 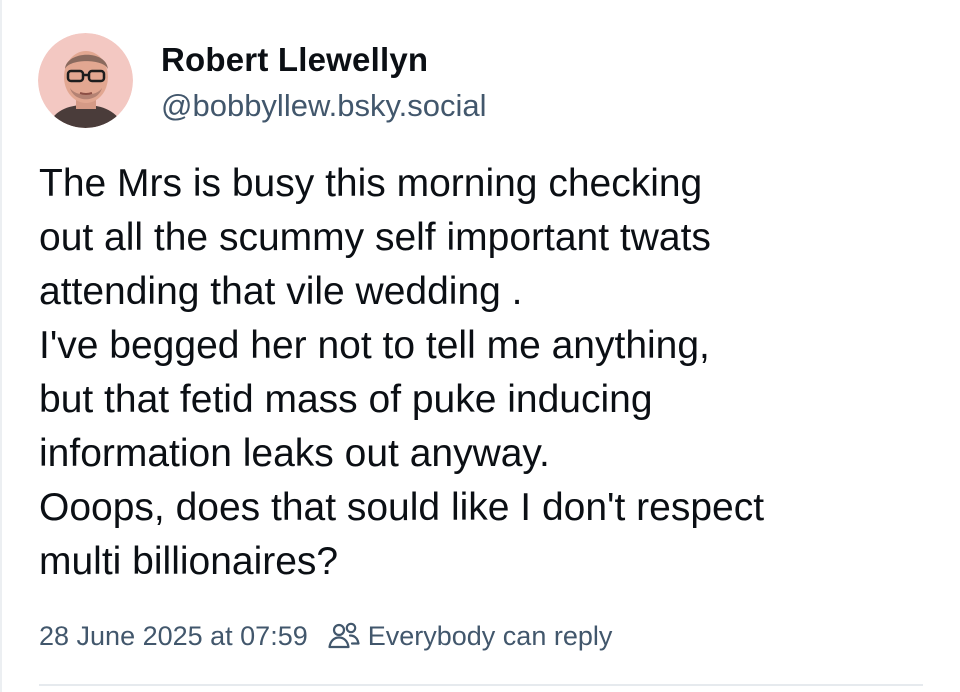 I want to click on post-timestamp: 28 June 2025 at 07:59, so click(x=173, y=636).